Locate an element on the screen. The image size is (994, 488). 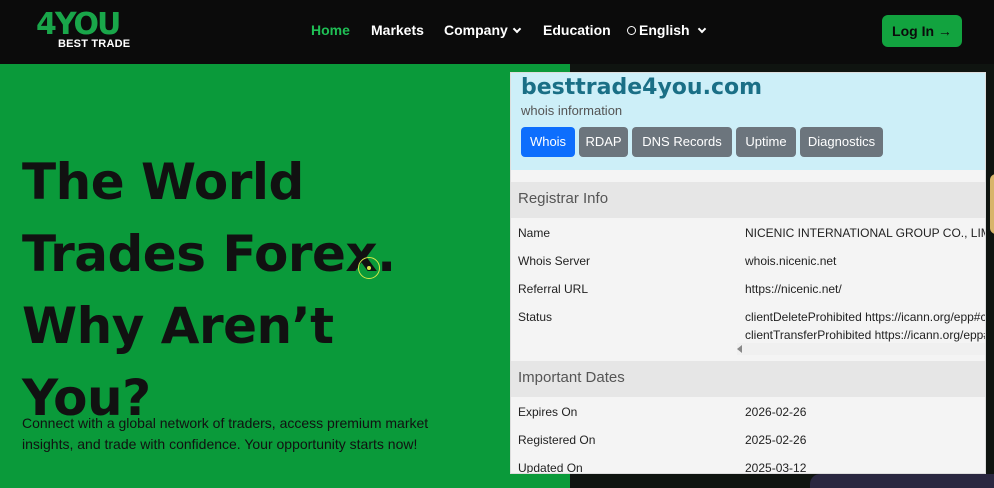
row-value: 2026-02-26 is located at coordinates (776, 412).